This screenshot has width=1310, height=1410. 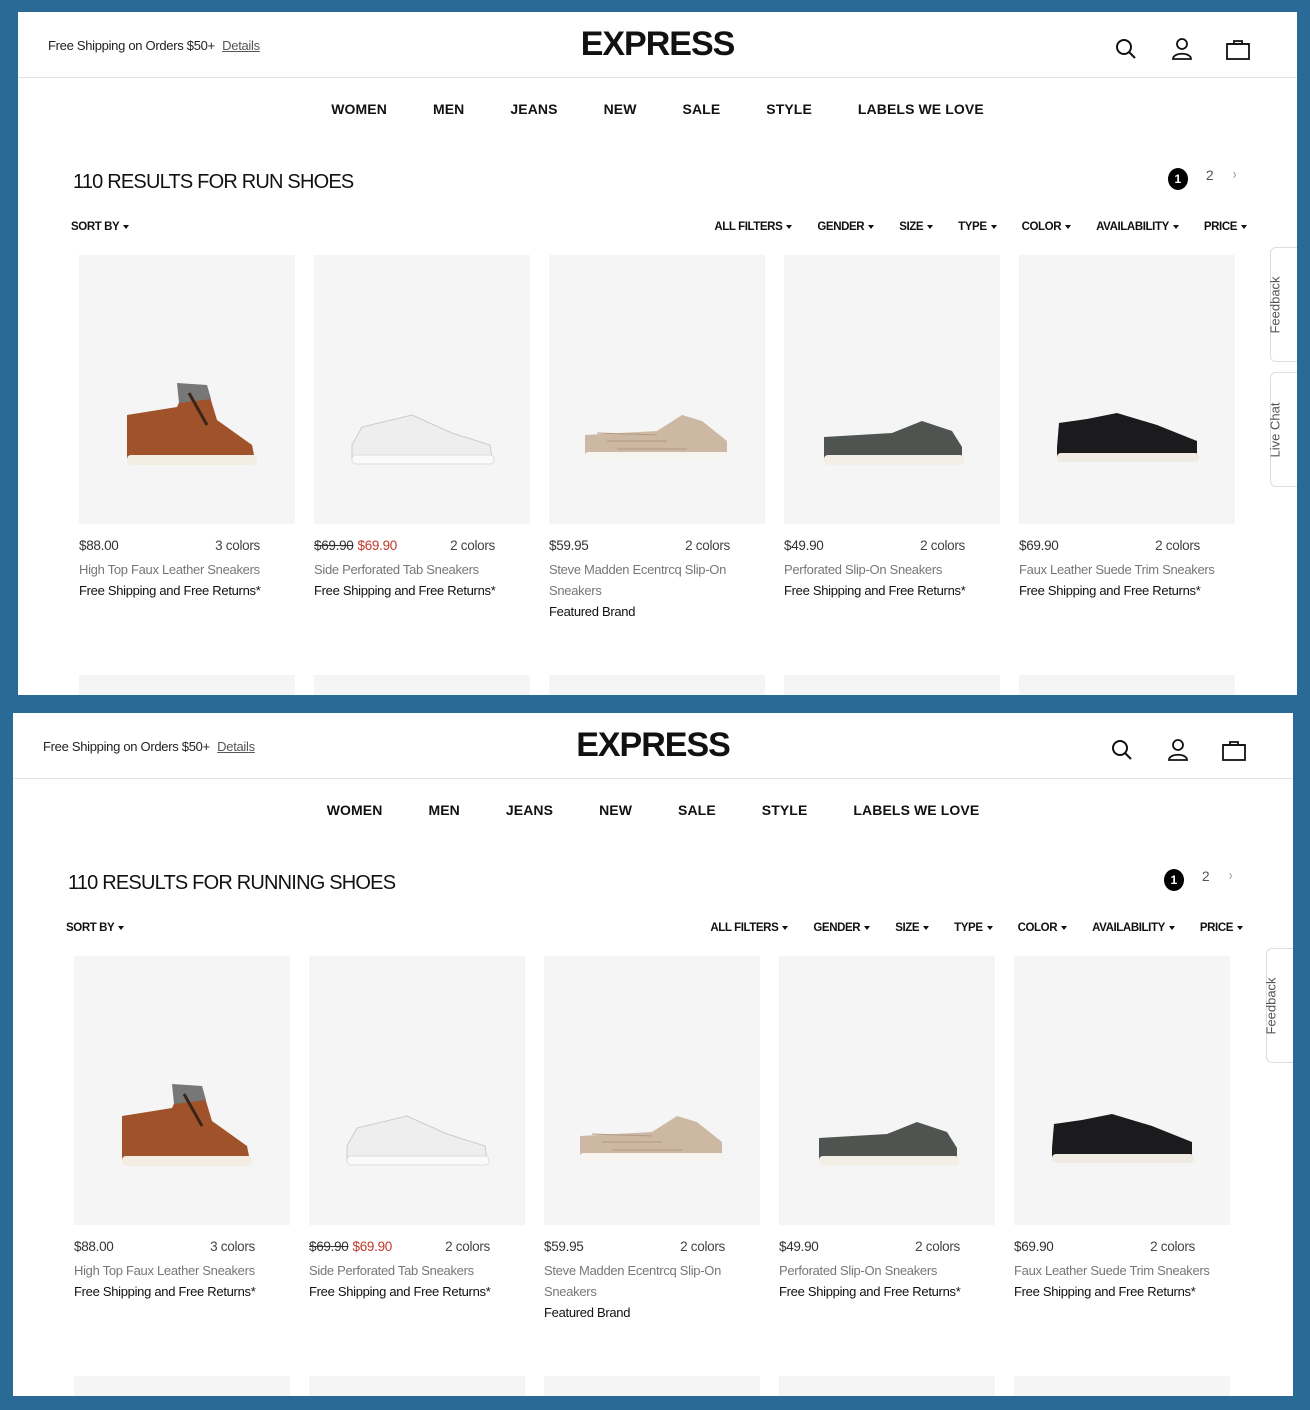 I want to click on free-shipping-promo: Free Shipping on Orders $50+ Details, so click(x=149, y=746).